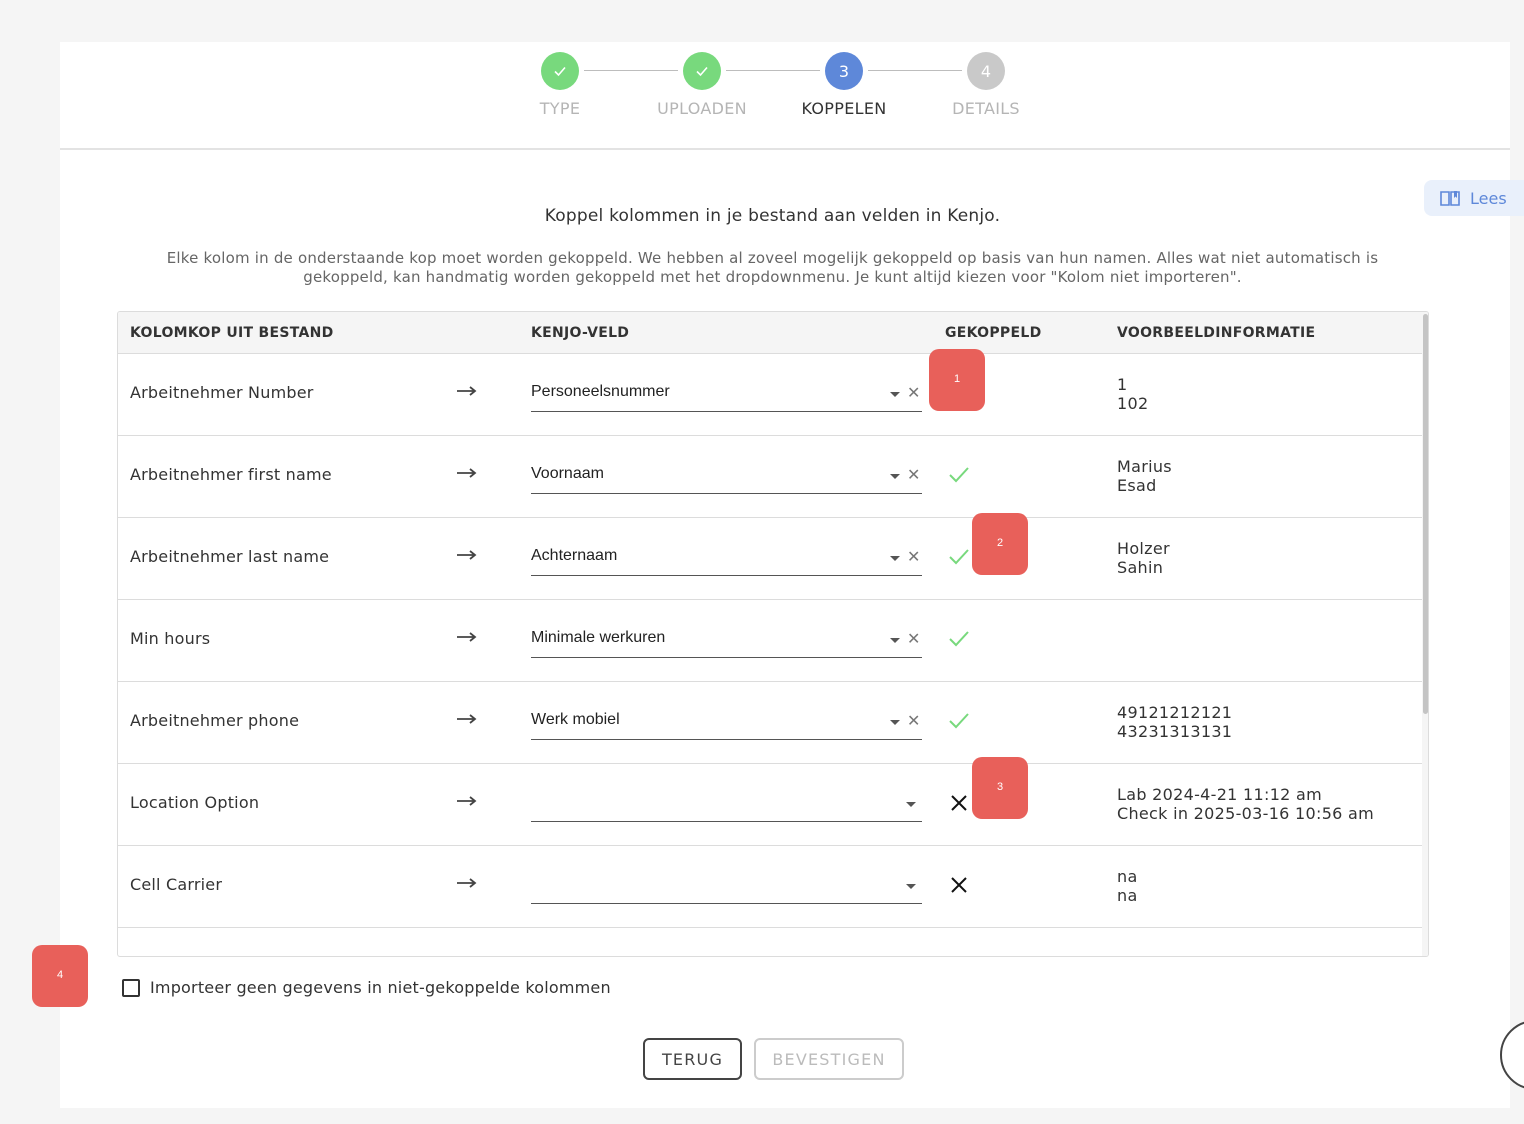 This screenshot has height=1124, width=1524. Describe the element at coordinates (230, 556) in the screenshot. I see `source-column-name: Arbeitnehmer last name` at that location.